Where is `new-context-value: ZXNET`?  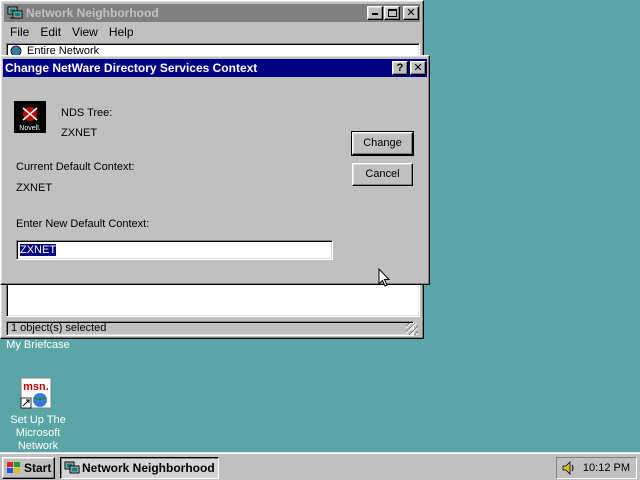 new-context-value: ZXNET is located at coordinates (38, 250).